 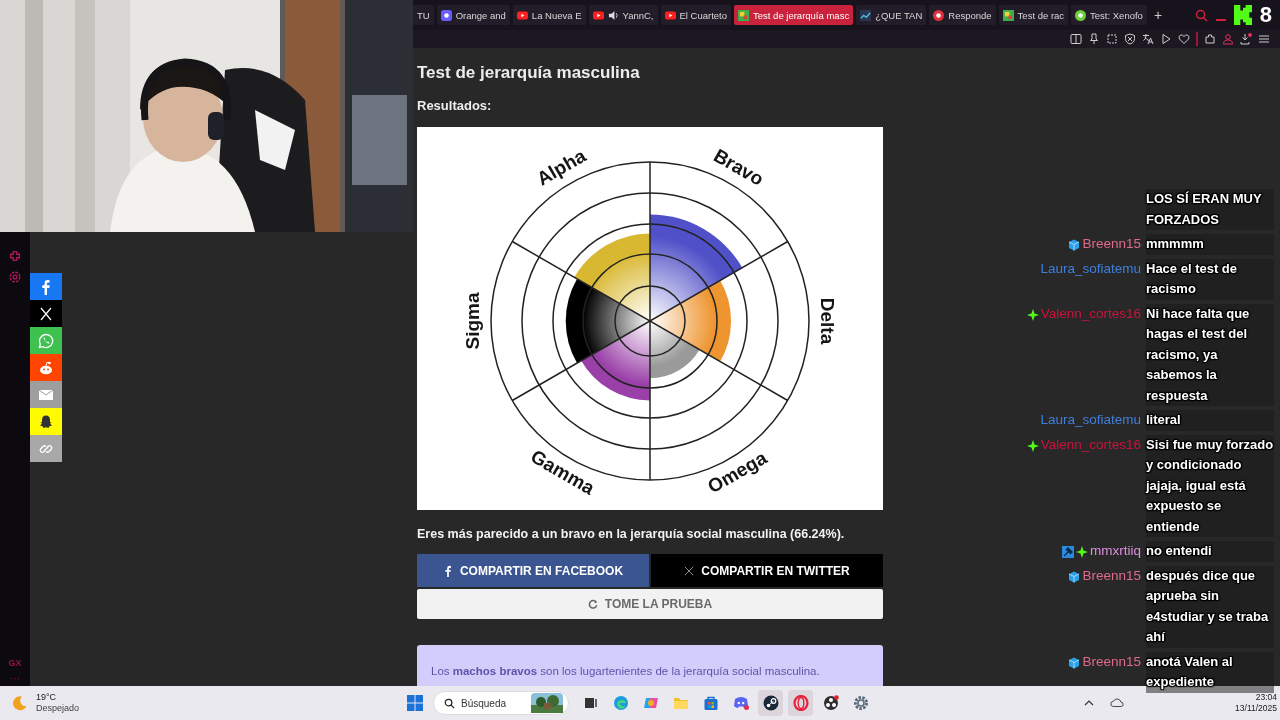 What do you see at coordinates (1210, 244) in the screenshot?
I see `chat-message: mmmmm` at bounding box center [1210, 244].